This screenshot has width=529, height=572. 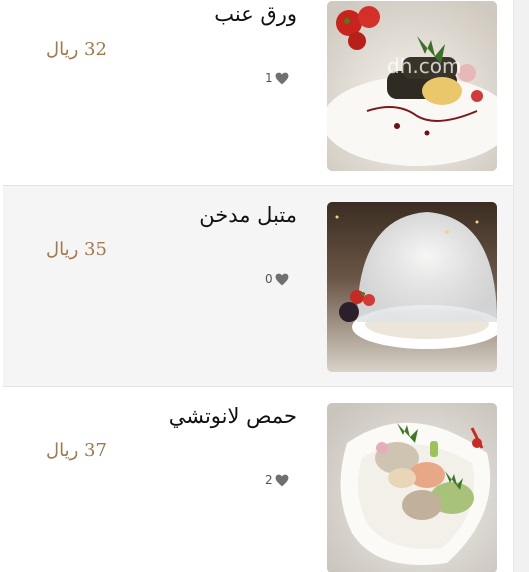 I want to click on like-button: 1, so click(x=277, y=78).